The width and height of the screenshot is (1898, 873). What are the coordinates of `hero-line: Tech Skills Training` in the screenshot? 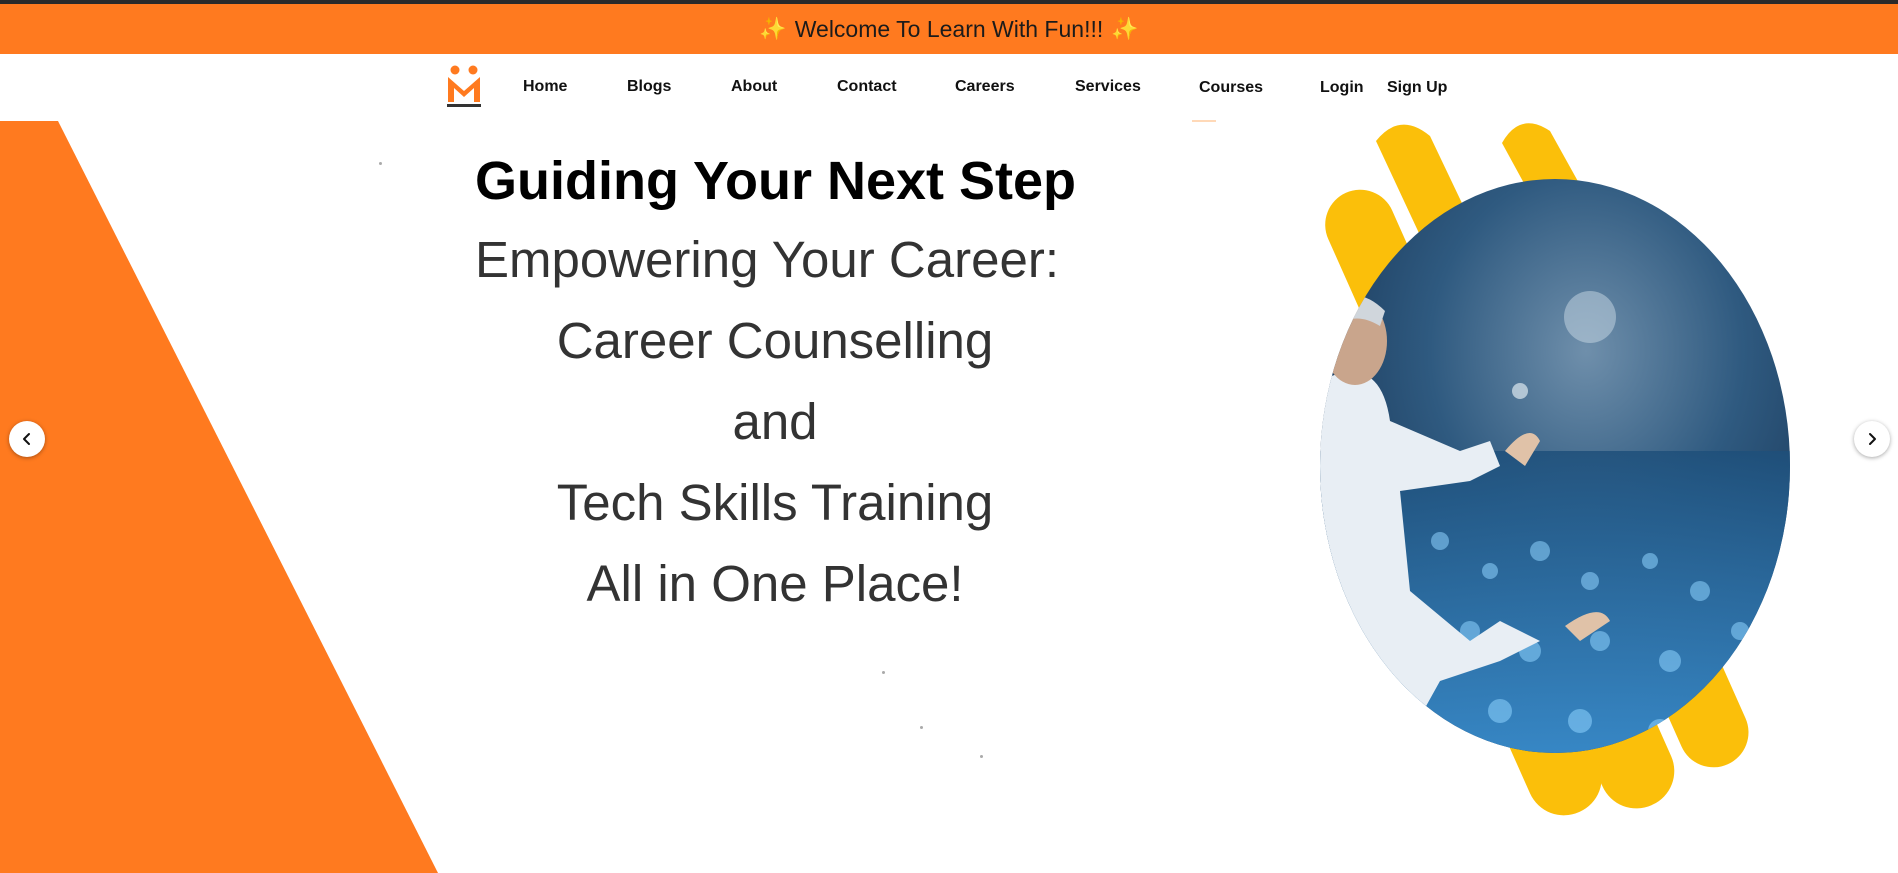 It's located at (775, 502).